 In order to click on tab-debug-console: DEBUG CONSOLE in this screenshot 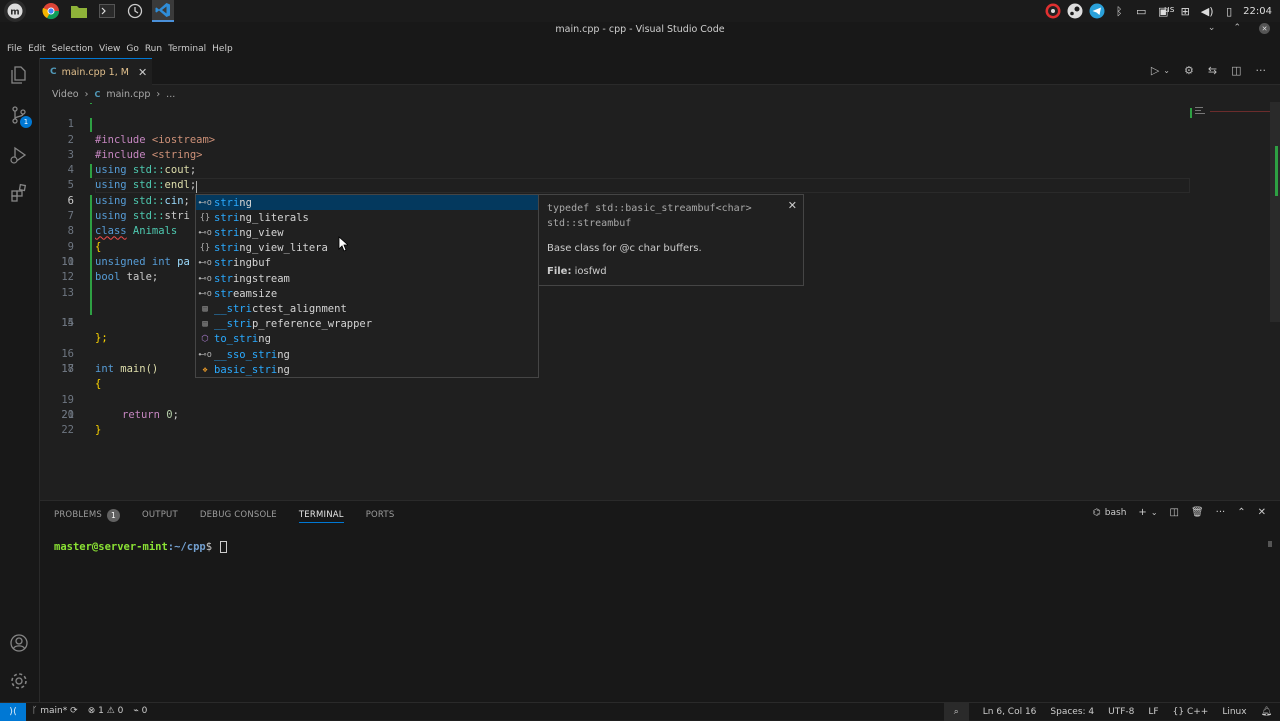, I will do `click(238, 515)`.